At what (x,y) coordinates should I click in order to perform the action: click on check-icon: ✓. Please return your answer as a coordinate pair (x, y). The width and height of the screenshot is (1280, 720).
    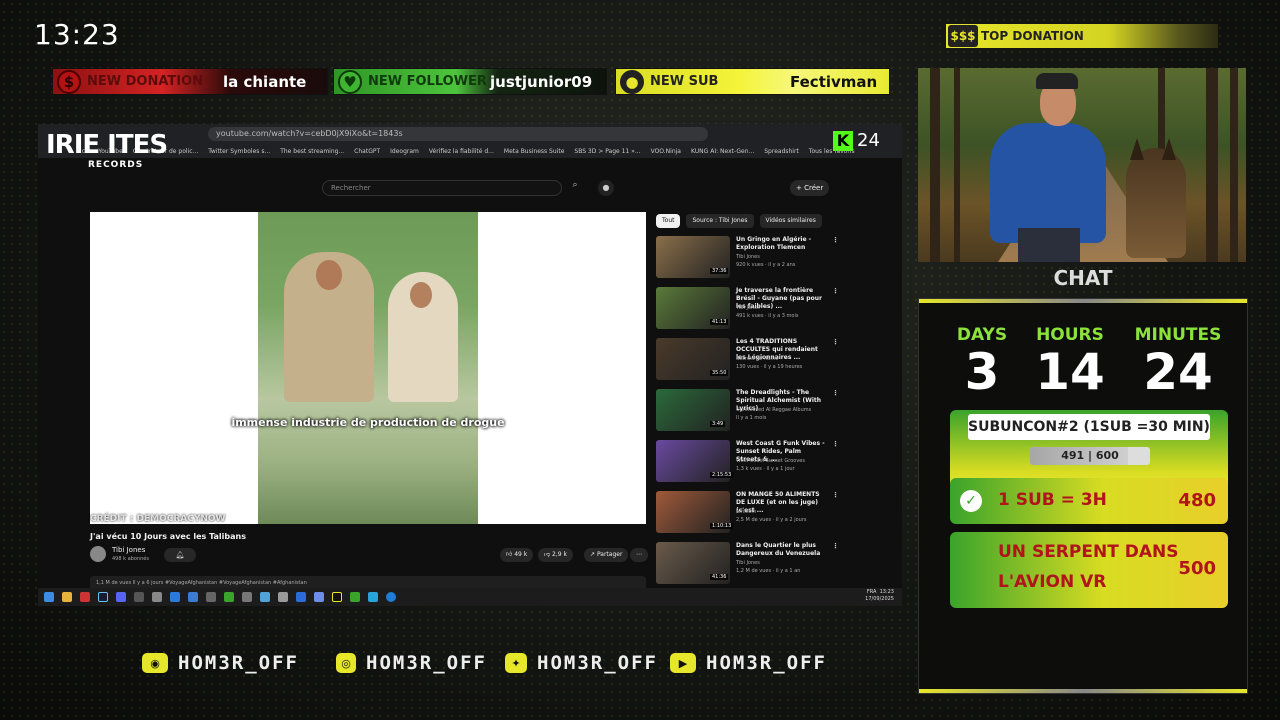
    Looking at the image, I should click on (971, 501).